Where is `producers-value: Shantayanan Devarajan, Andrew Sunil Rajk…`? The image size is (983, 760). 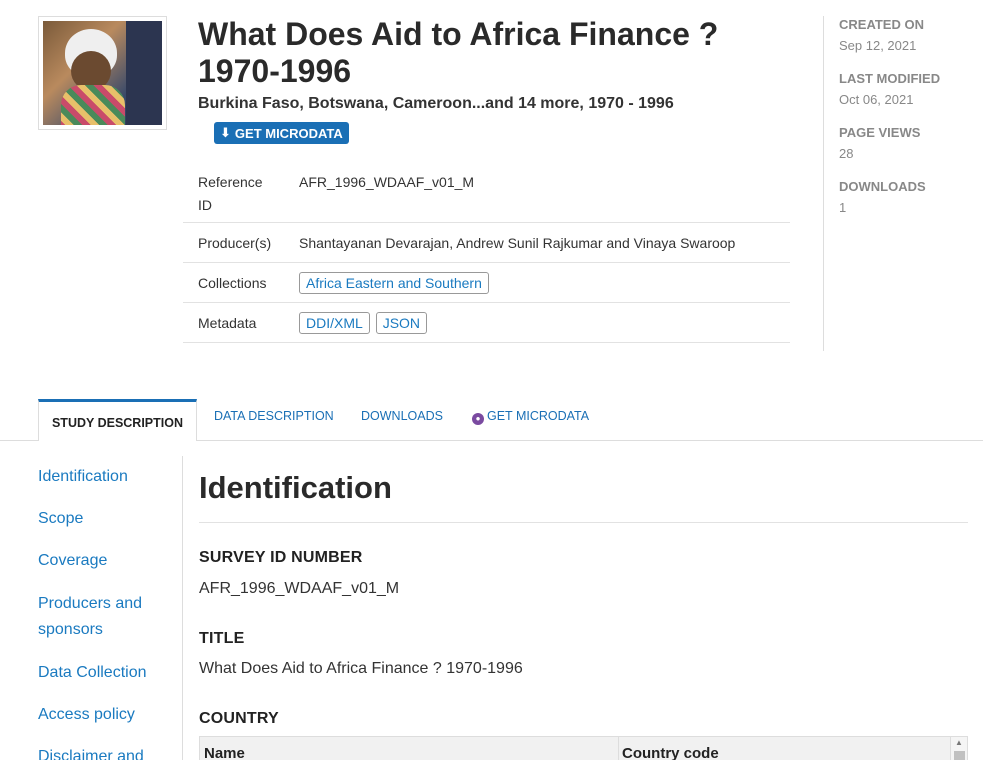
producers-value: Shantayanan Devarajan, Andrew Sunil Rajk… is located at coordinates (517, 242).